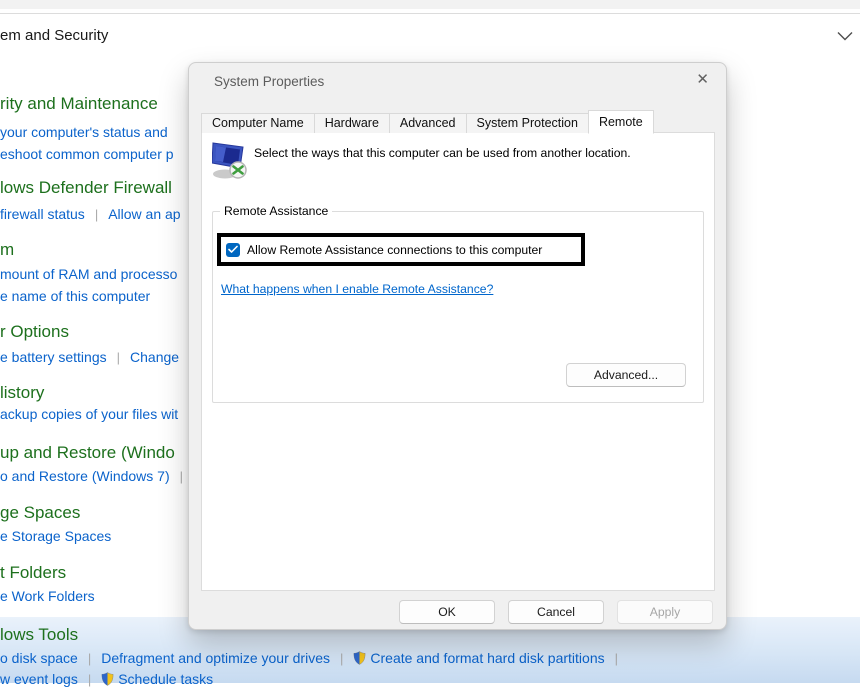 This screenshot has width=860, height=687. I want to click on link-view-event-logs: w event logs, so click(39, 679).